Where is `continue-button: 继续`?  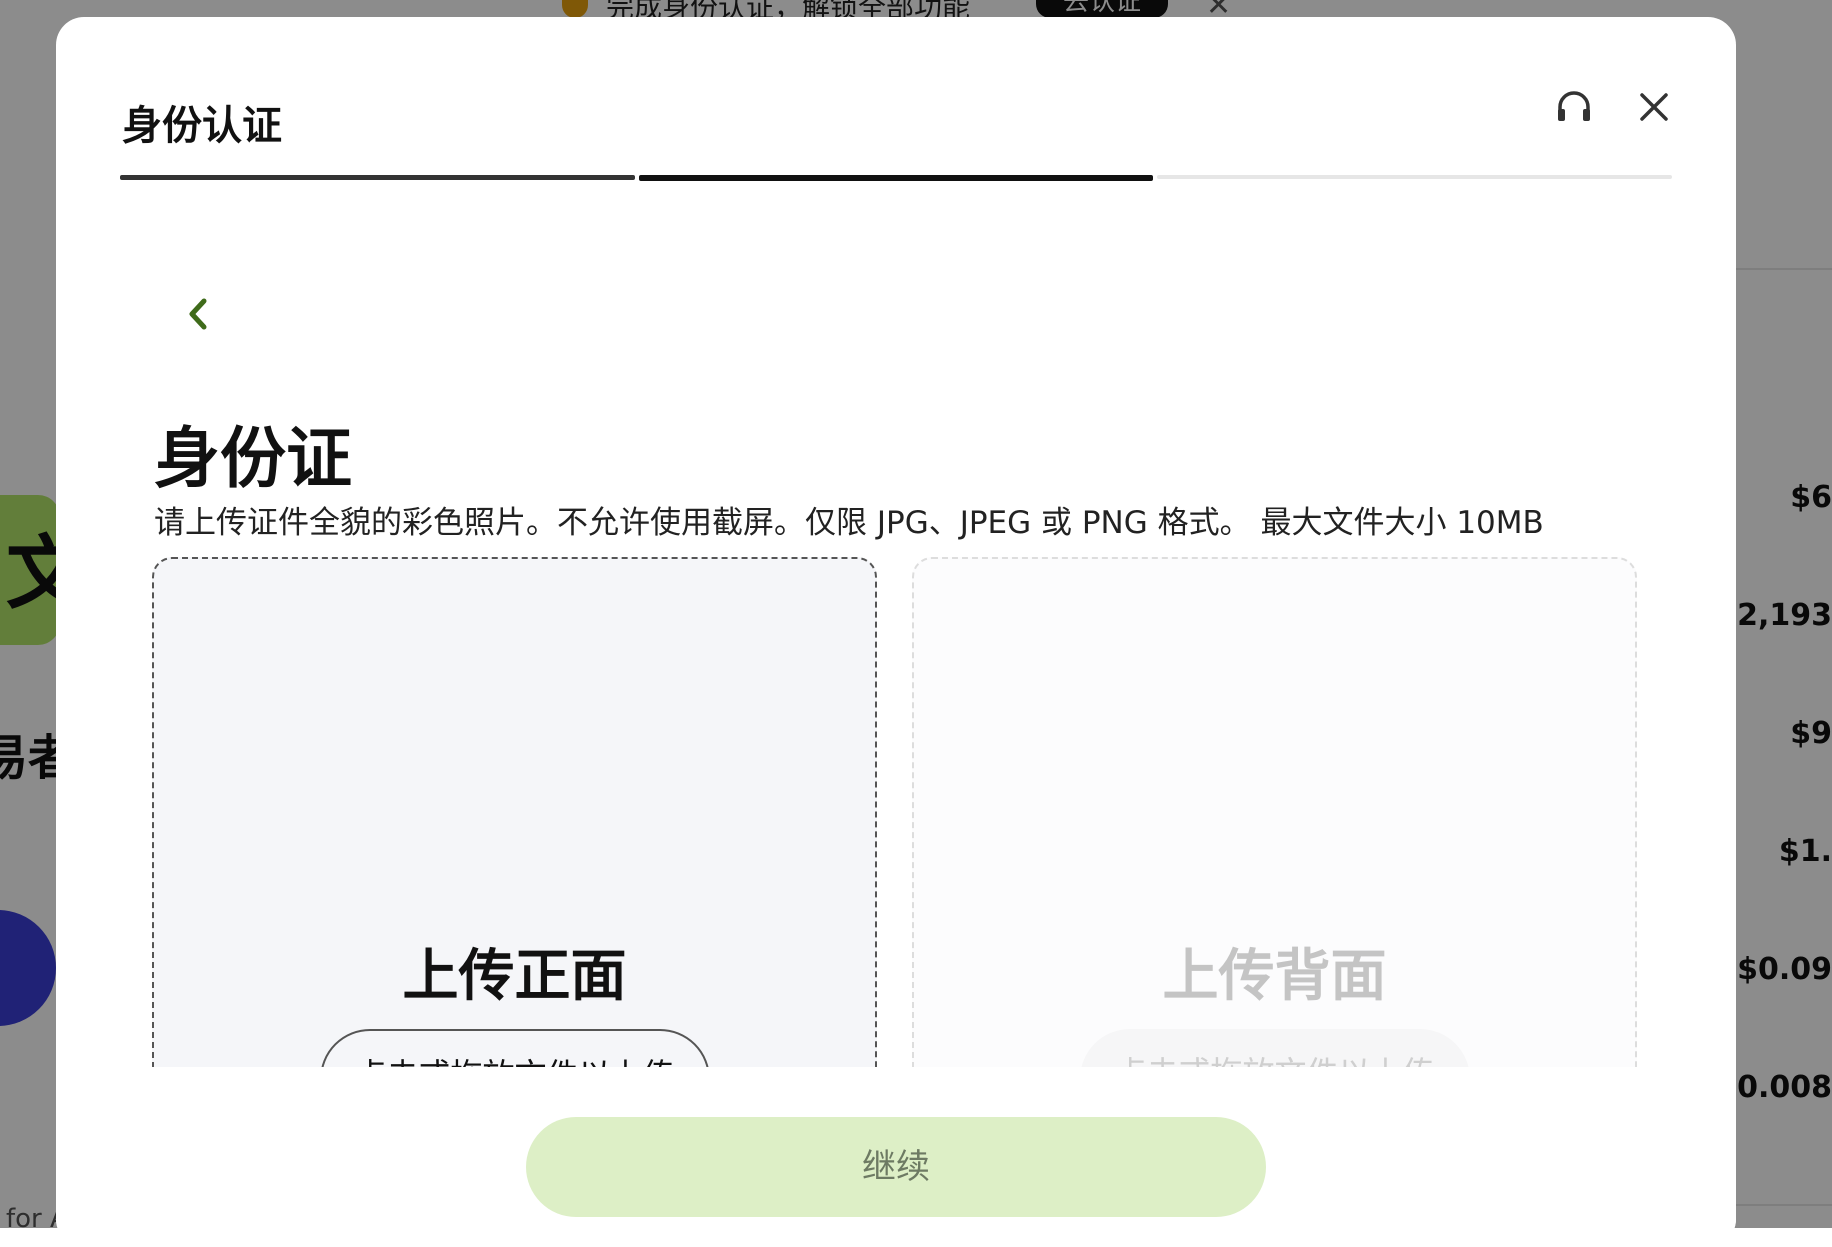
continue-button: 继续 is located at coordinates (896, 1167).